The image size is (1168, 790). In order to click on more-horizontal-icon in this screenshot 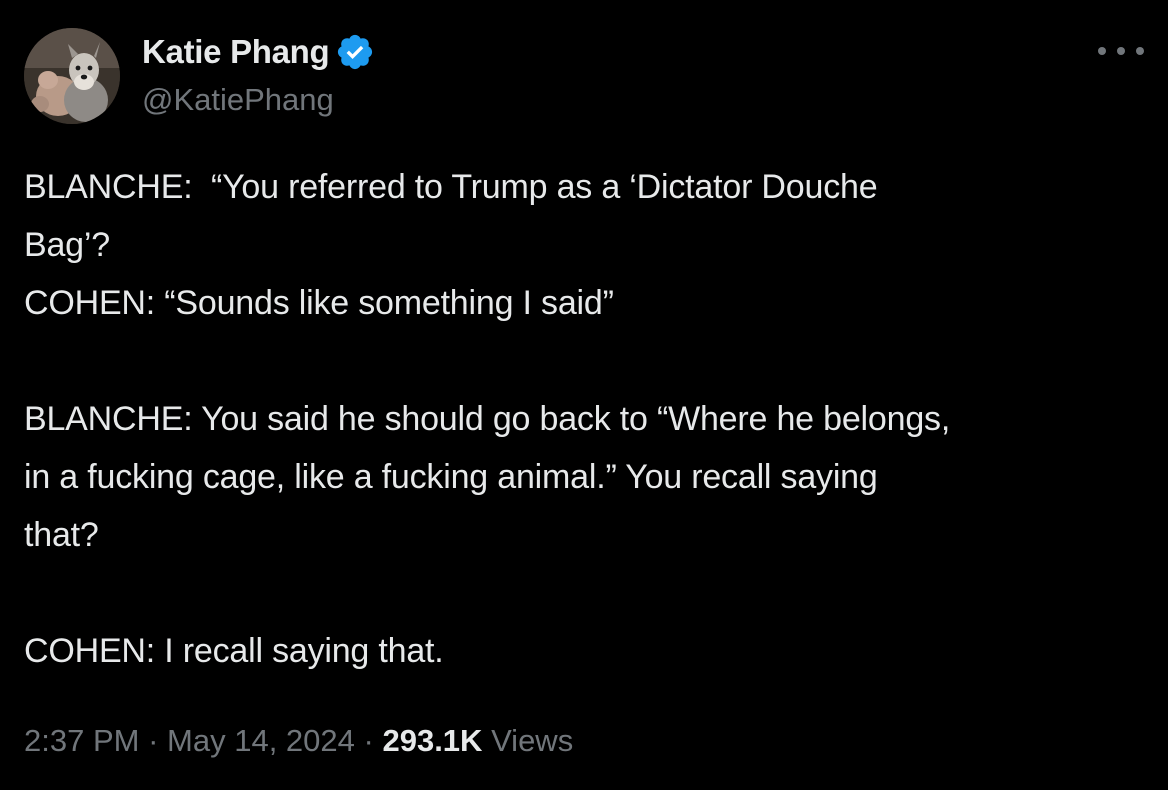, I will do `click(1121, 51)`.